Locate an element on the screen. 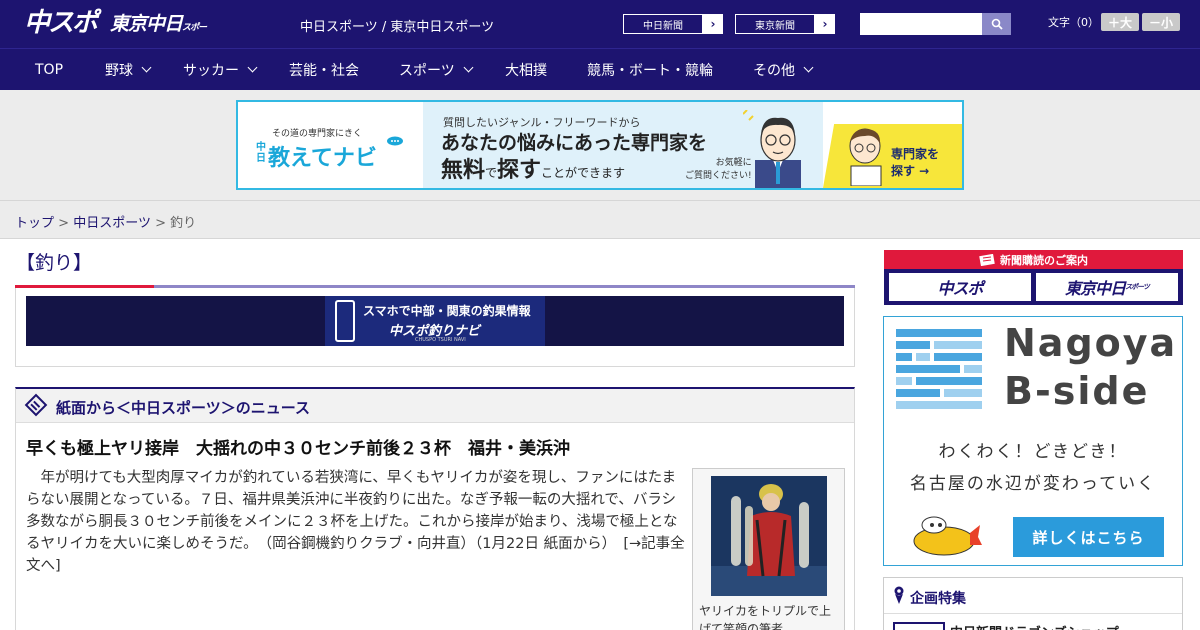 The width and height of the screenshot is (1200, 630). nav-item-sumo: 大相撲 is located at coordinates (526, 69).